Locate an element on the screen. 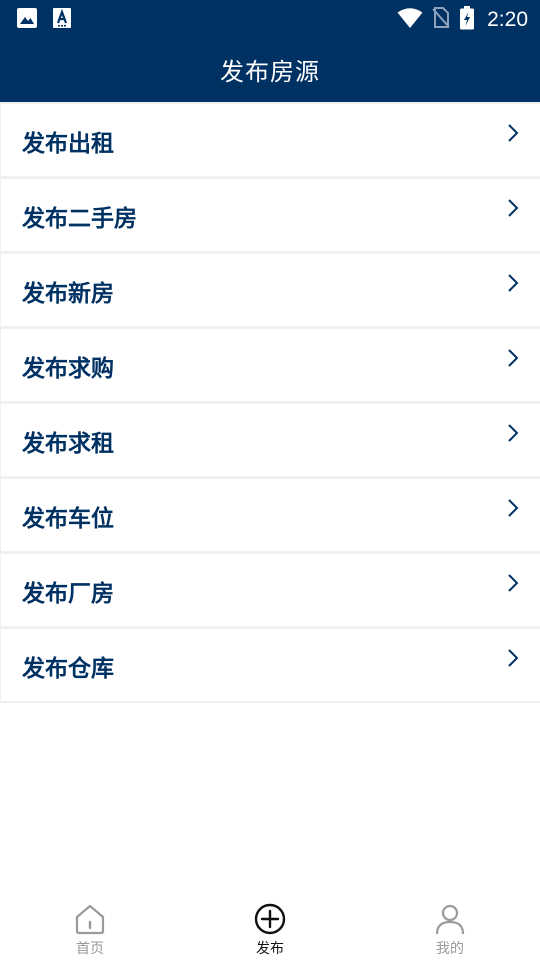  tab-home: 首页 is located at coordinates (90, 922).